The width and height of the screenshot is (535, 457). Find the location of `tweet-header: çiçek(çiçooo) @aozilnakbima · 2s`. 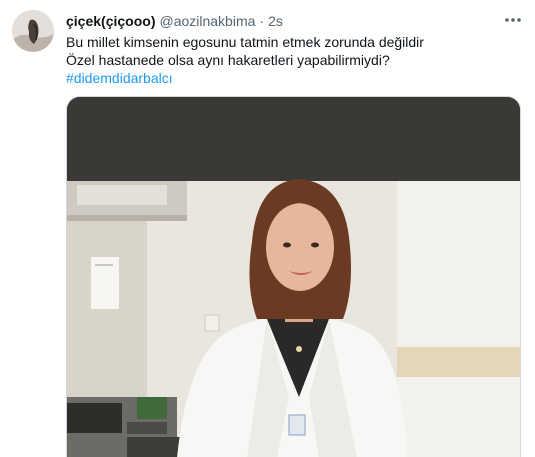

tweet-header: çiçek(çiçooo) @aozilnakbima · 2s is located at coordinates (174, 21).